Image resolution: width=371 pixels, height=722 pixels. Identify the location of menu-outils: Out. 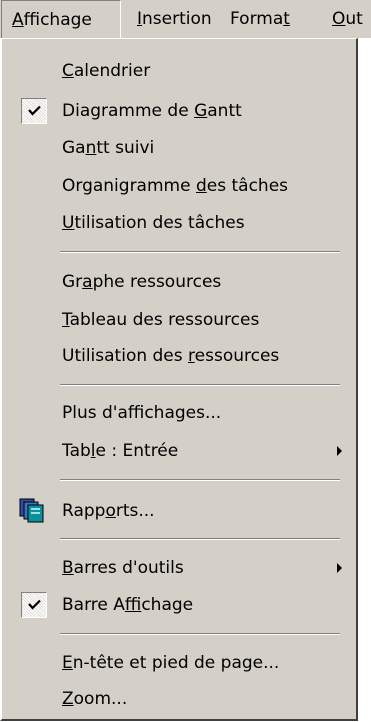
(347, 19).